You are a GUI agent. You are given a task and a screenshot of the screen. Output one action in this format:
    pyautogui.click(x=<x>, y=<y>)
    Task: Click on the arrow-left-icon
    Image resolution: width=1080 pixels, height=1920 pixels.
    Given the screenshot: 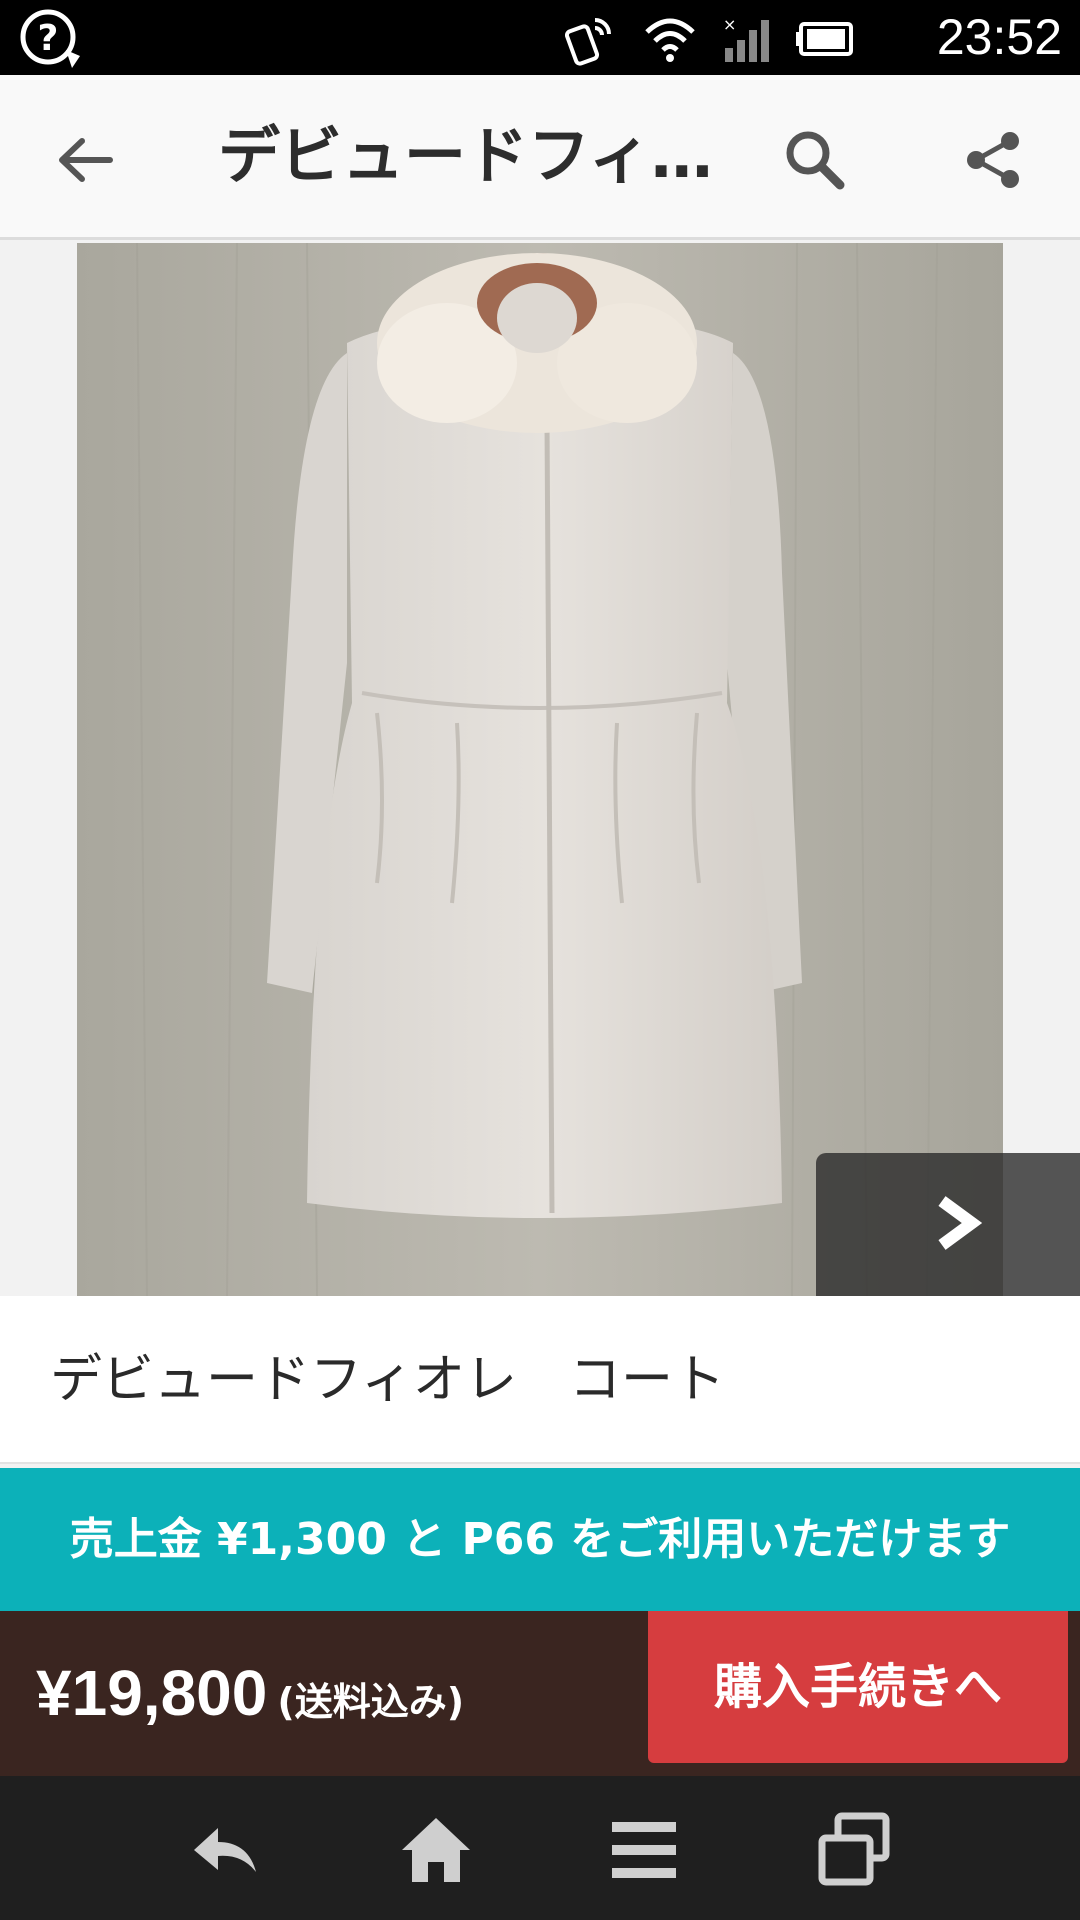 What is the action you would take?
    pyautogui.click(x=85, y=160)
    